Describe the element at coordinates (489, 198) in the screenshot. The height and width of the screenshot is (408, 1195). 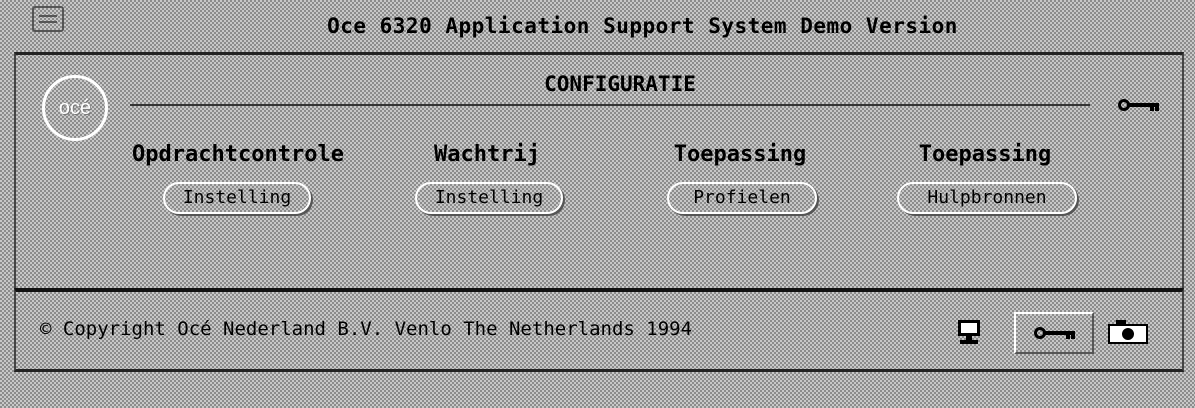
I see `wachtrij-instelling-button: Instelling` at that location.